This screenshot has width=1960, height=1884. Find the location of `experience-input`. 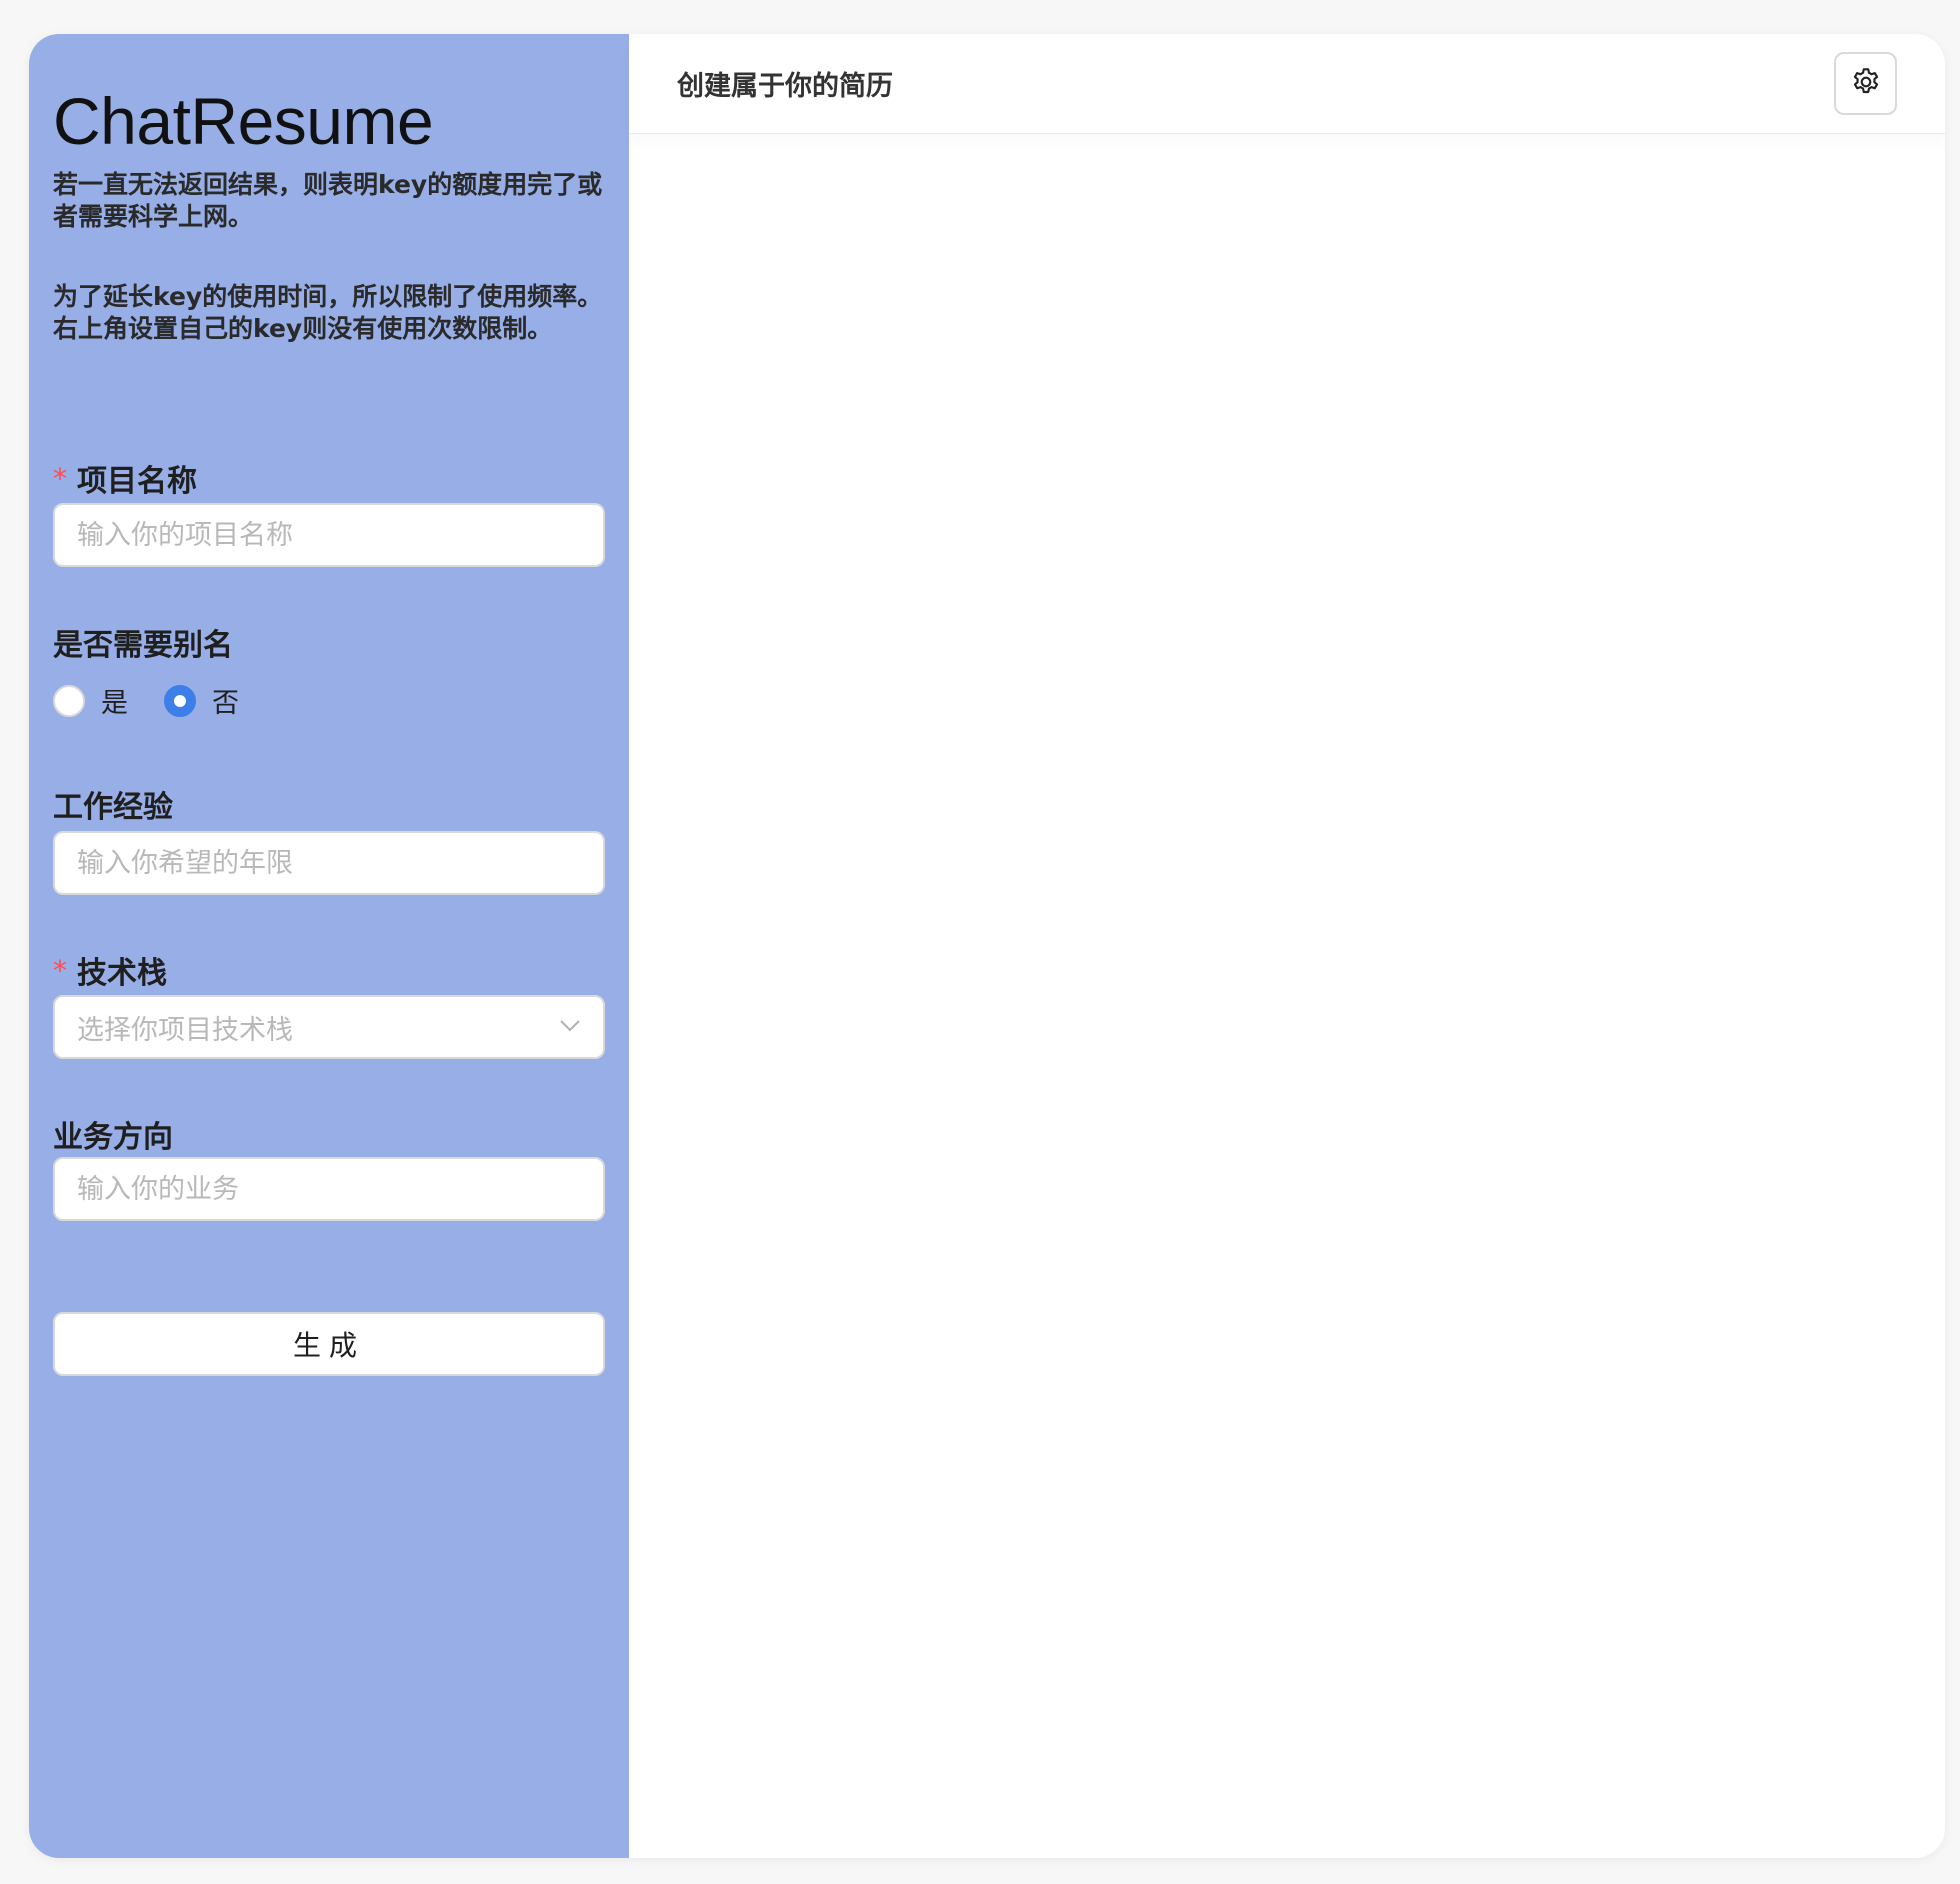

experience-input is located at coordinates (329, 863).